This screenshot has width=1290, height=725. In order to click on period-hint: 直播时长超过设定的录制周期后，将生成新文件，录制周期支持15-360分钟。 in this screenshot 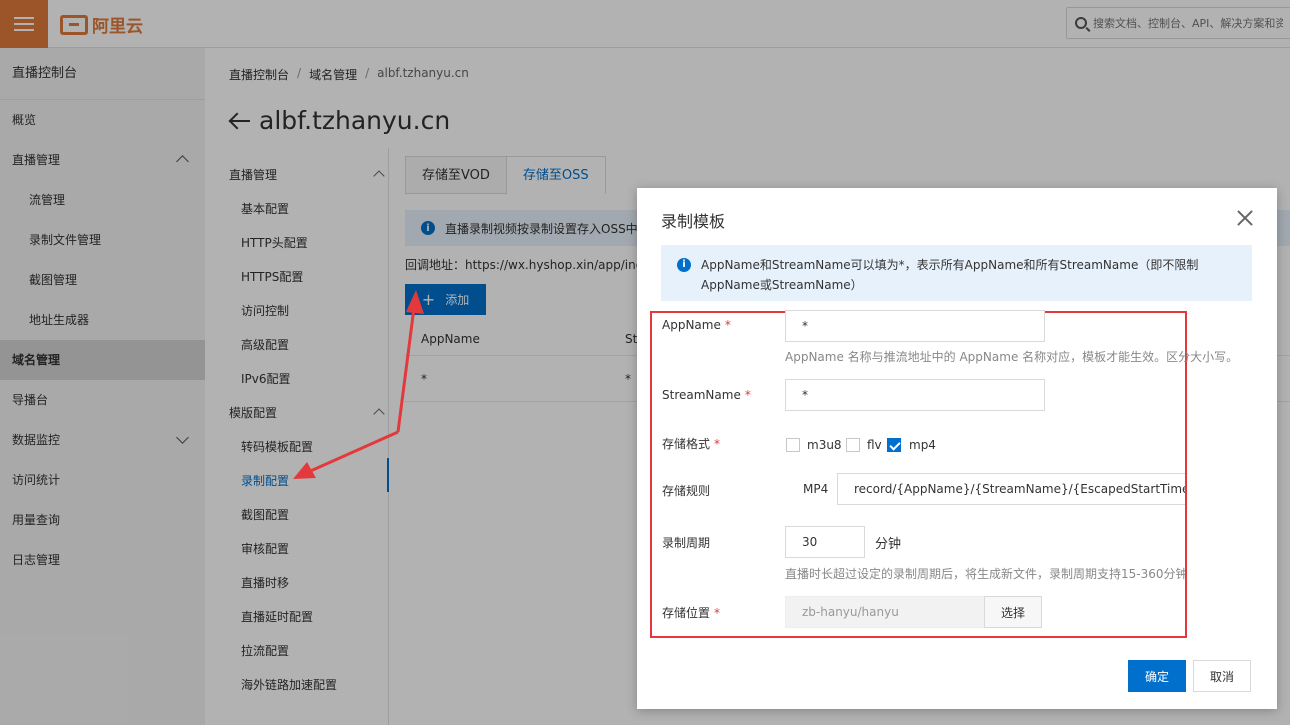, I will do `click(985, 574)`.